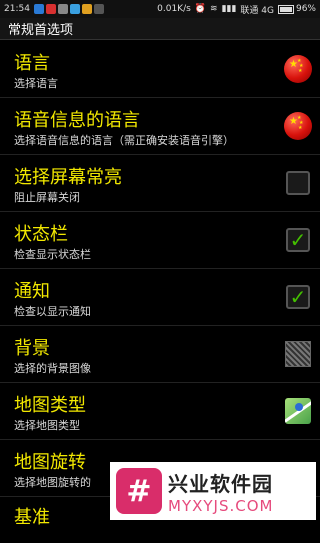 Image resolution: width=320 pixels, height=543 pixels. What do you see at coordinates (160, 69) in the screenshot?
I see `pref-language: 语言 选择语言 ★ ★ ★ ★` at bounding box center [160, 69].